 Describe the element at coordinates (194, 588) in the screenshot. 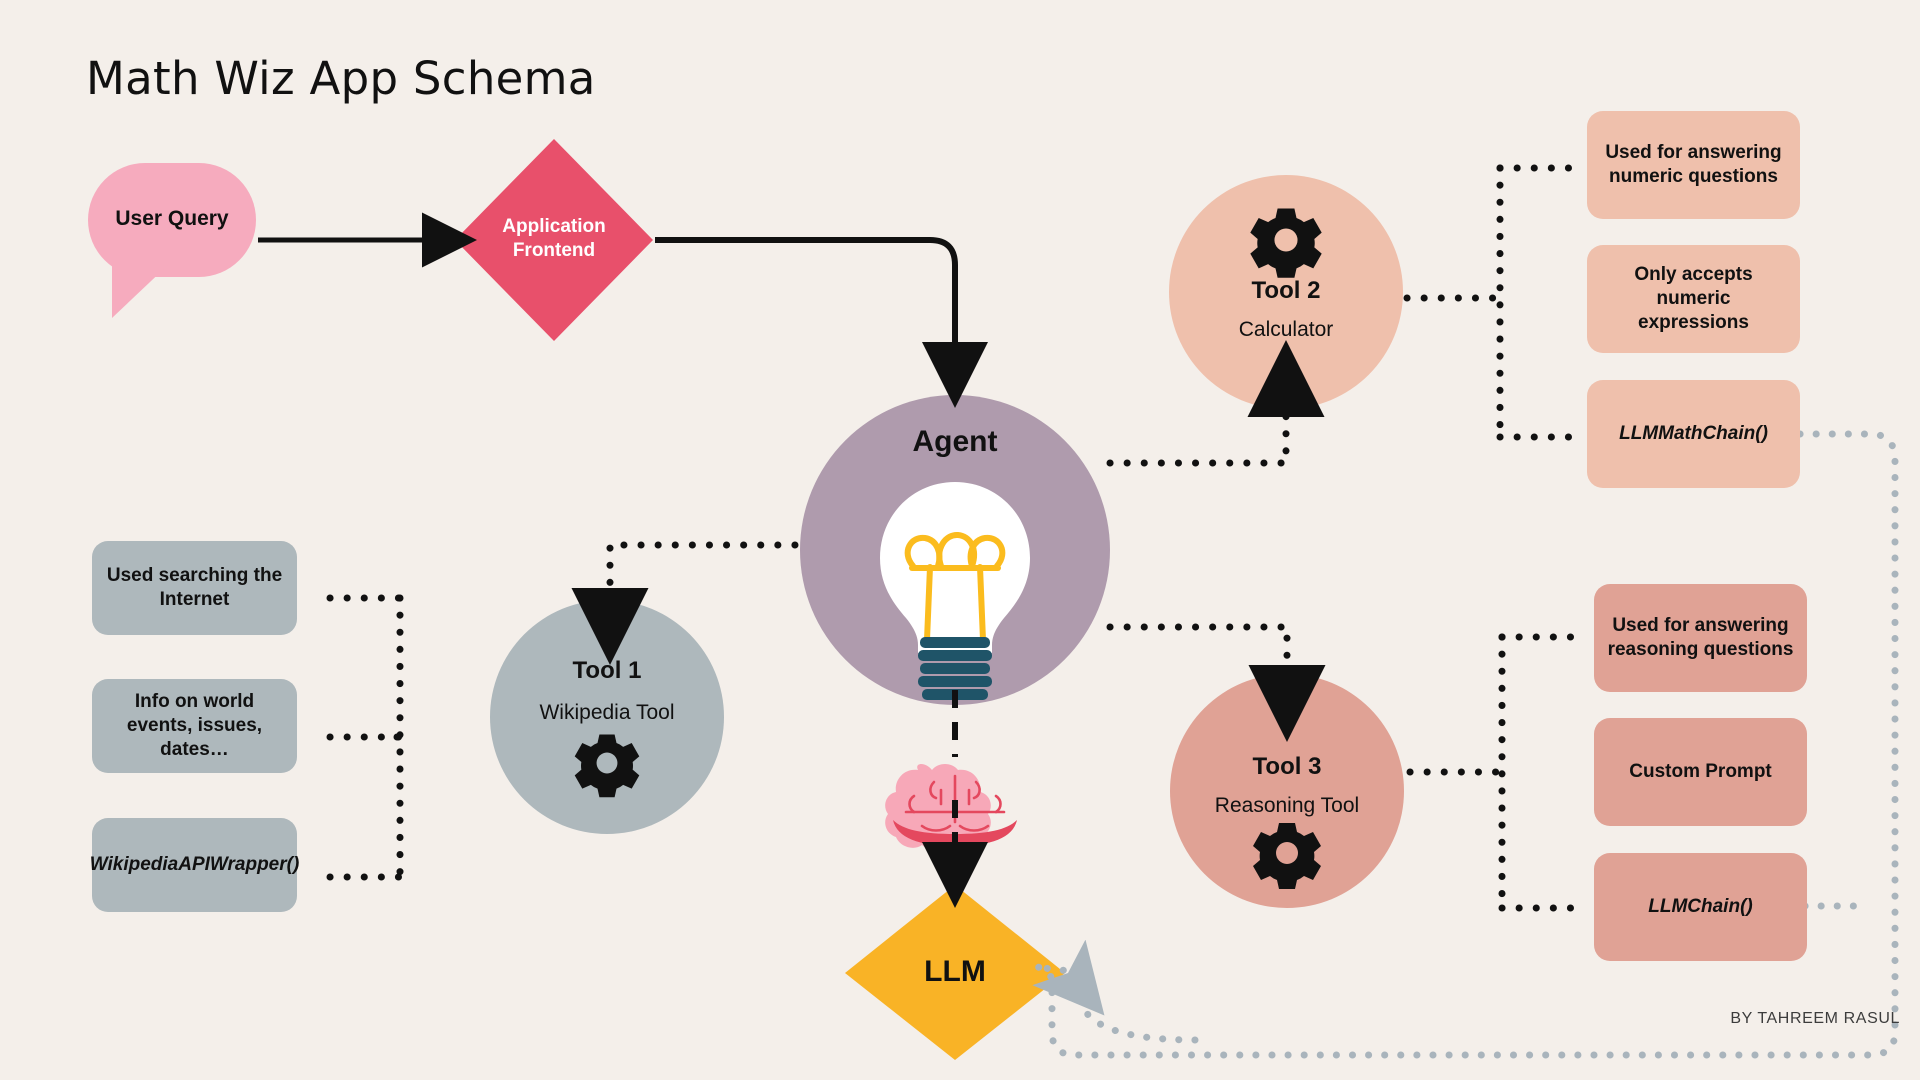

I see `tool1-note-0: Used searching the Internet` at that location.